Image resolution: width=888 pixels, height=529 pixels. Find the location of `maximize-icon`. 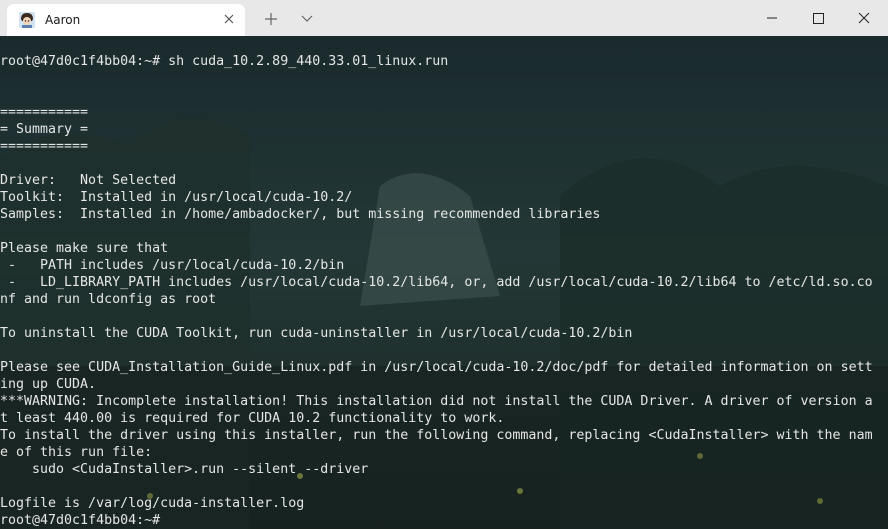

maximize-icon is located at coordinates (818, 18).